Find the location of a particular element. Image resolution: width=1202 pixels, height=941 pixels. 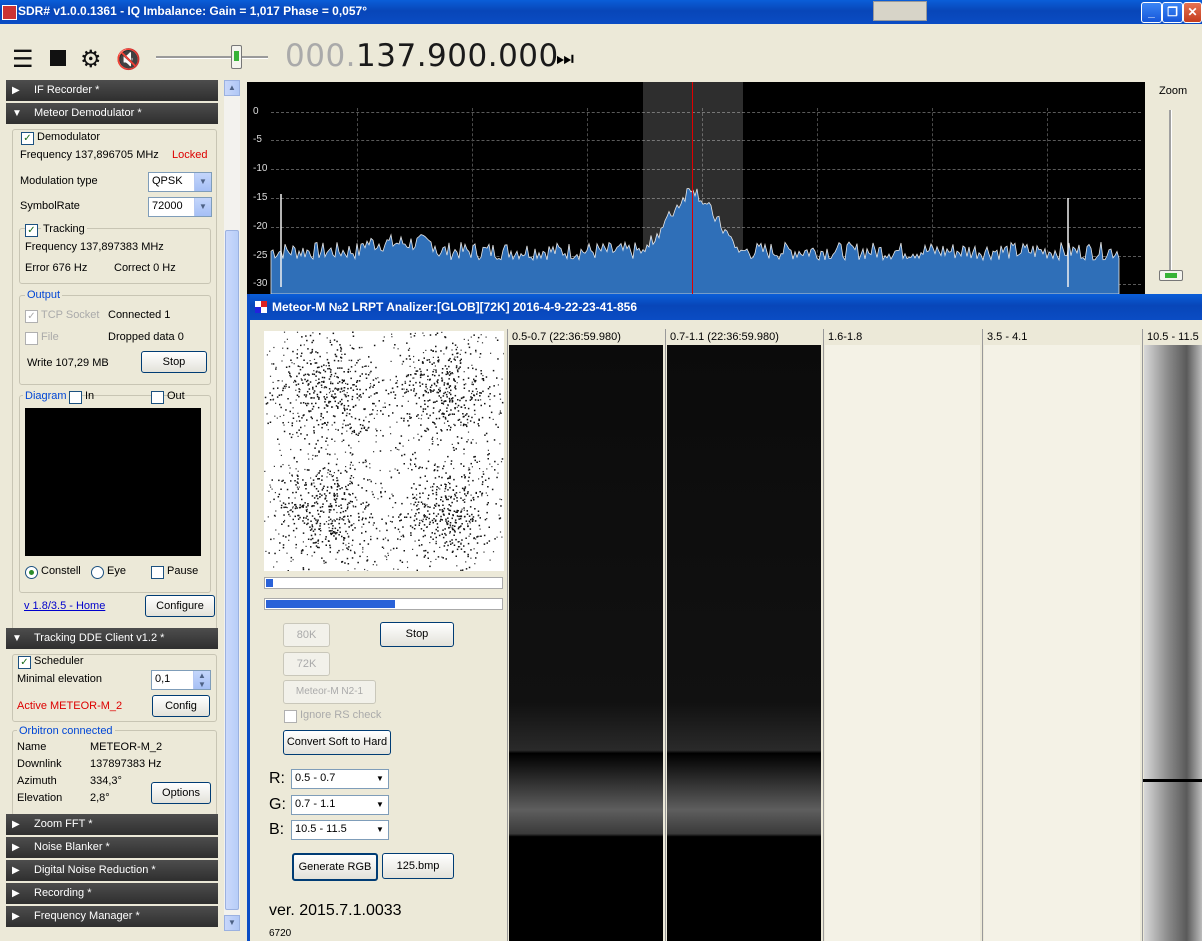

maximize-button: ❐ is located at coordinates (1172, 12).